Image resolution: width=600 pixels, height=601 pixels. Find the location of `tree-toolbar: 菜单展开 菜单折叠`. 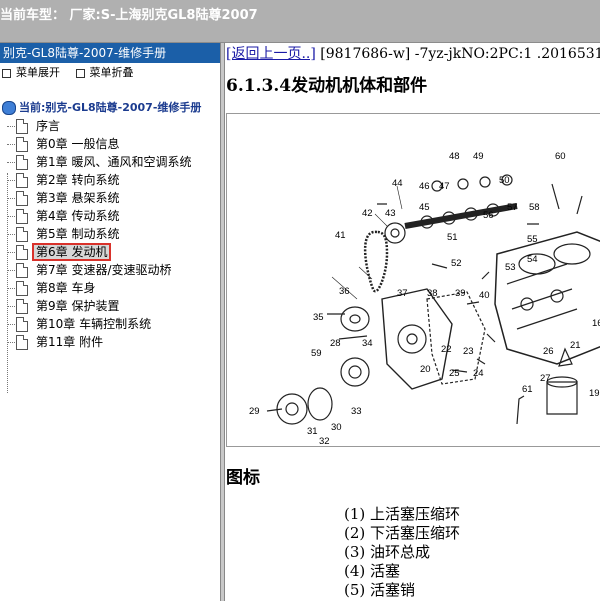

tree-toolbar: 菜单展开 菜单折叠 is located at coordinates (110, 73).